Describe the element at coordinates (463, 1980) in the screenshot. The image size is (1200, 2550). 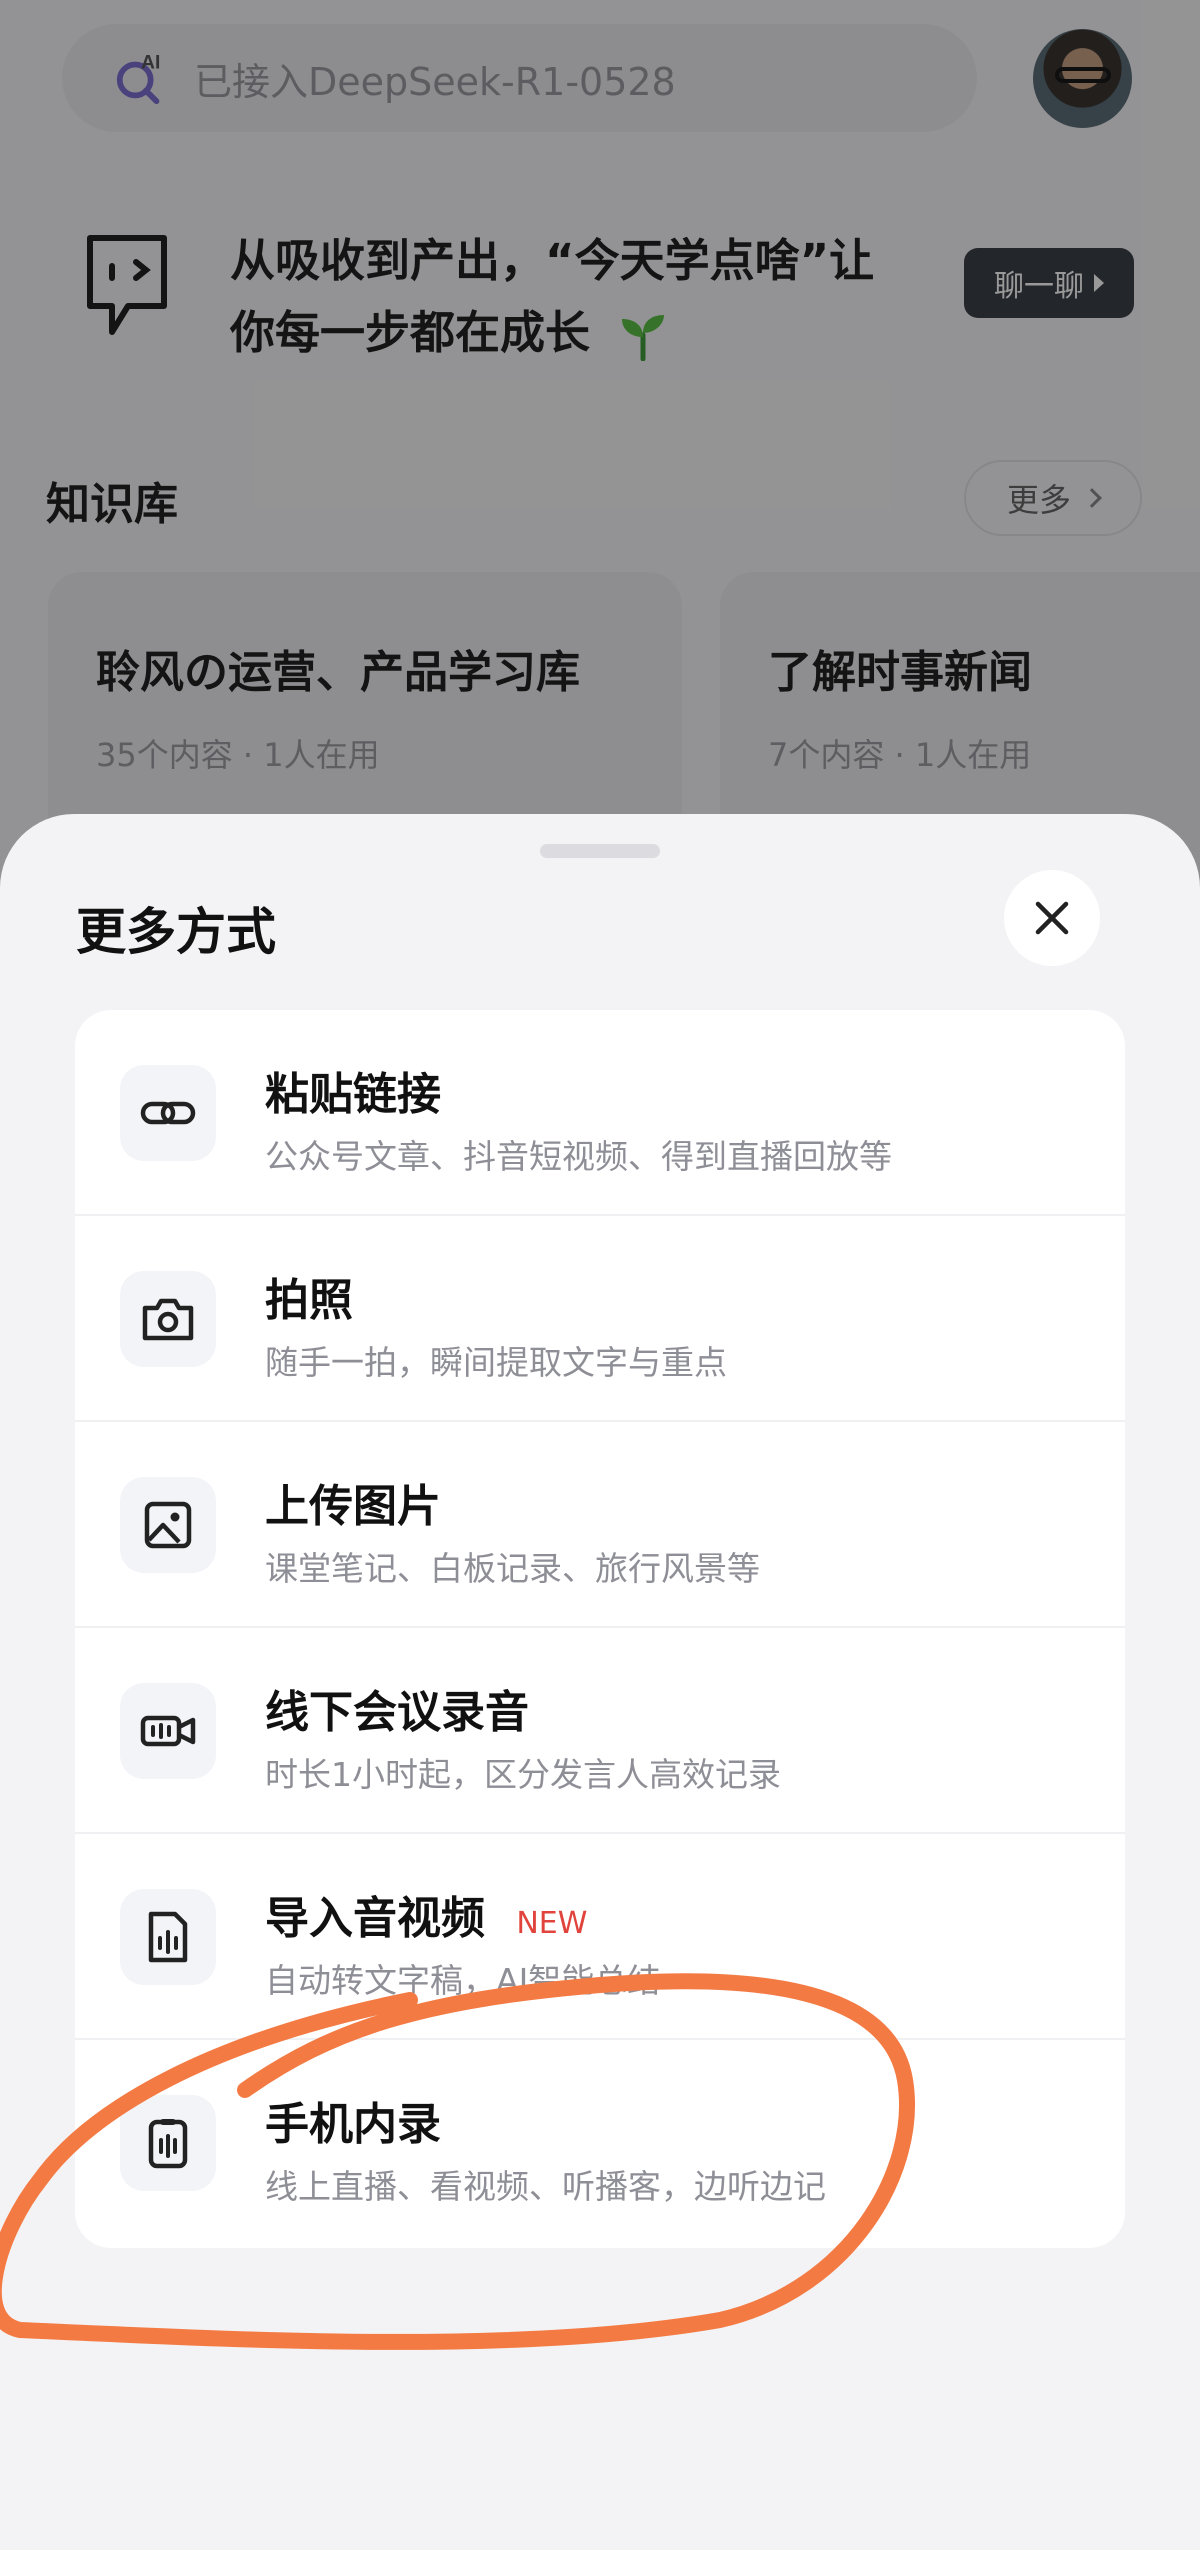
I see `option-subtitle: 自动转文字稿，AI智能总结` at that location.